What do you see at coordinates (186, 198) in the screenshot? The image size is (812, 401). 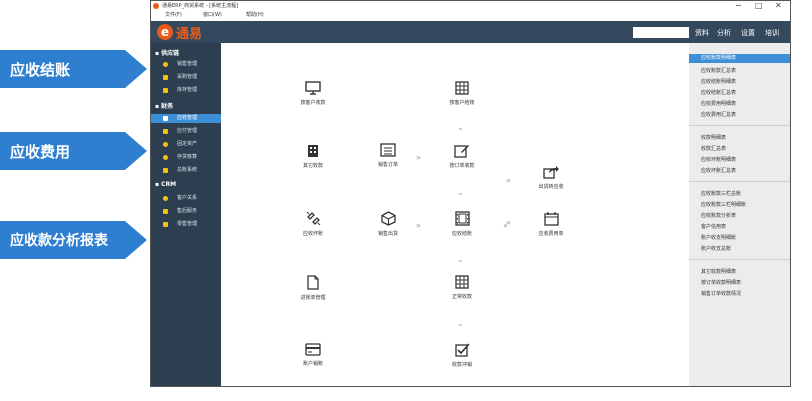 I see `sidebar-item-customer: 客户关系` at bounding box center [186, 198].